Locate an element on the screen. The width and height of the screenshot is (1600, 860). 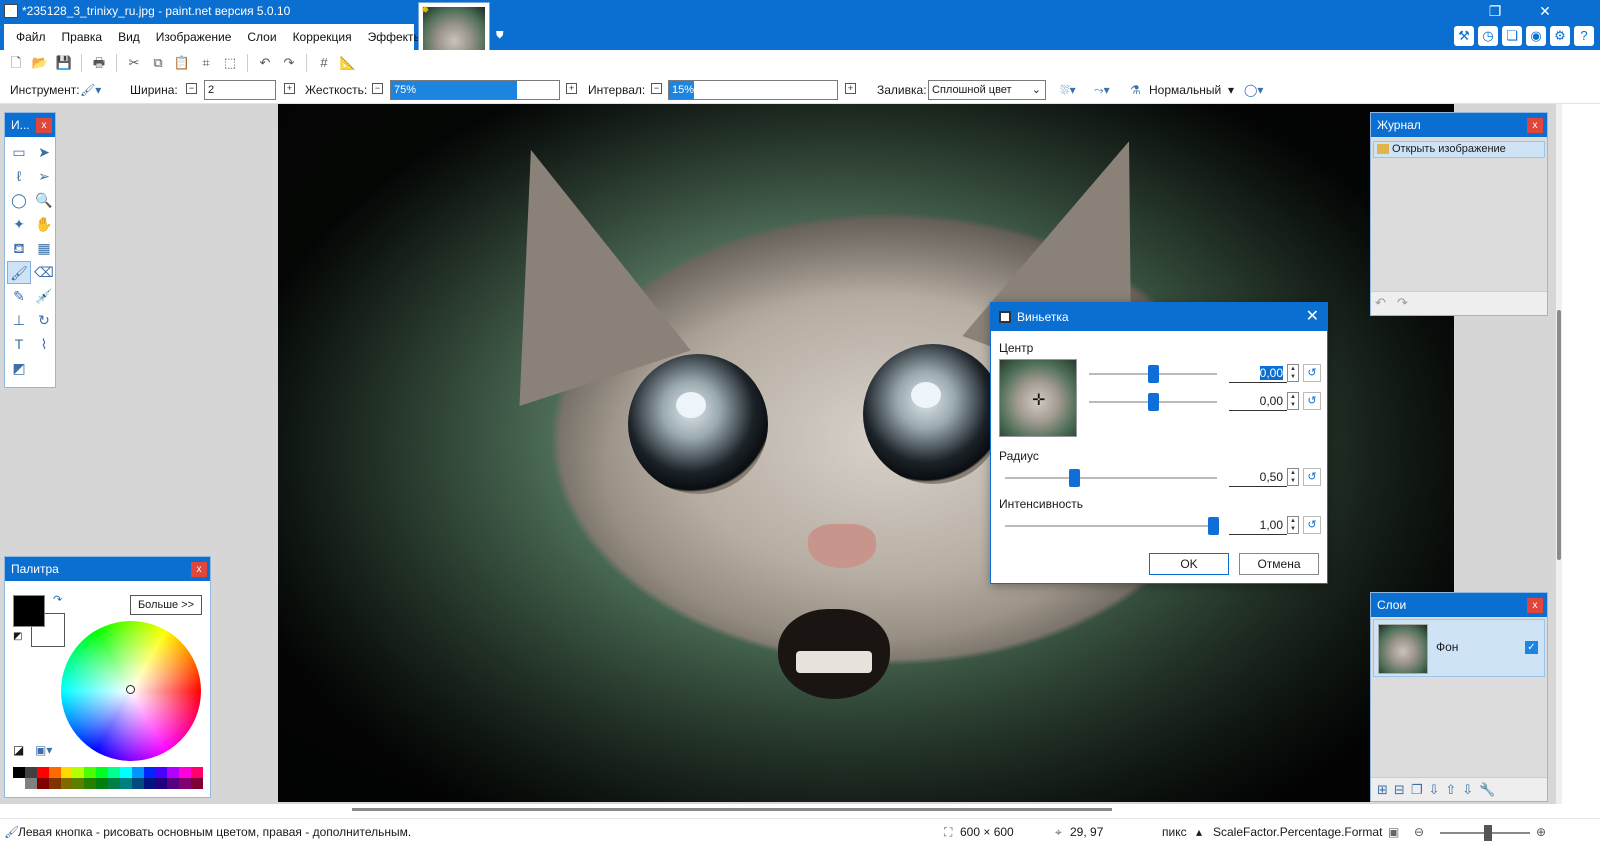
width-input: 2 is located at coordinates (240, 90).